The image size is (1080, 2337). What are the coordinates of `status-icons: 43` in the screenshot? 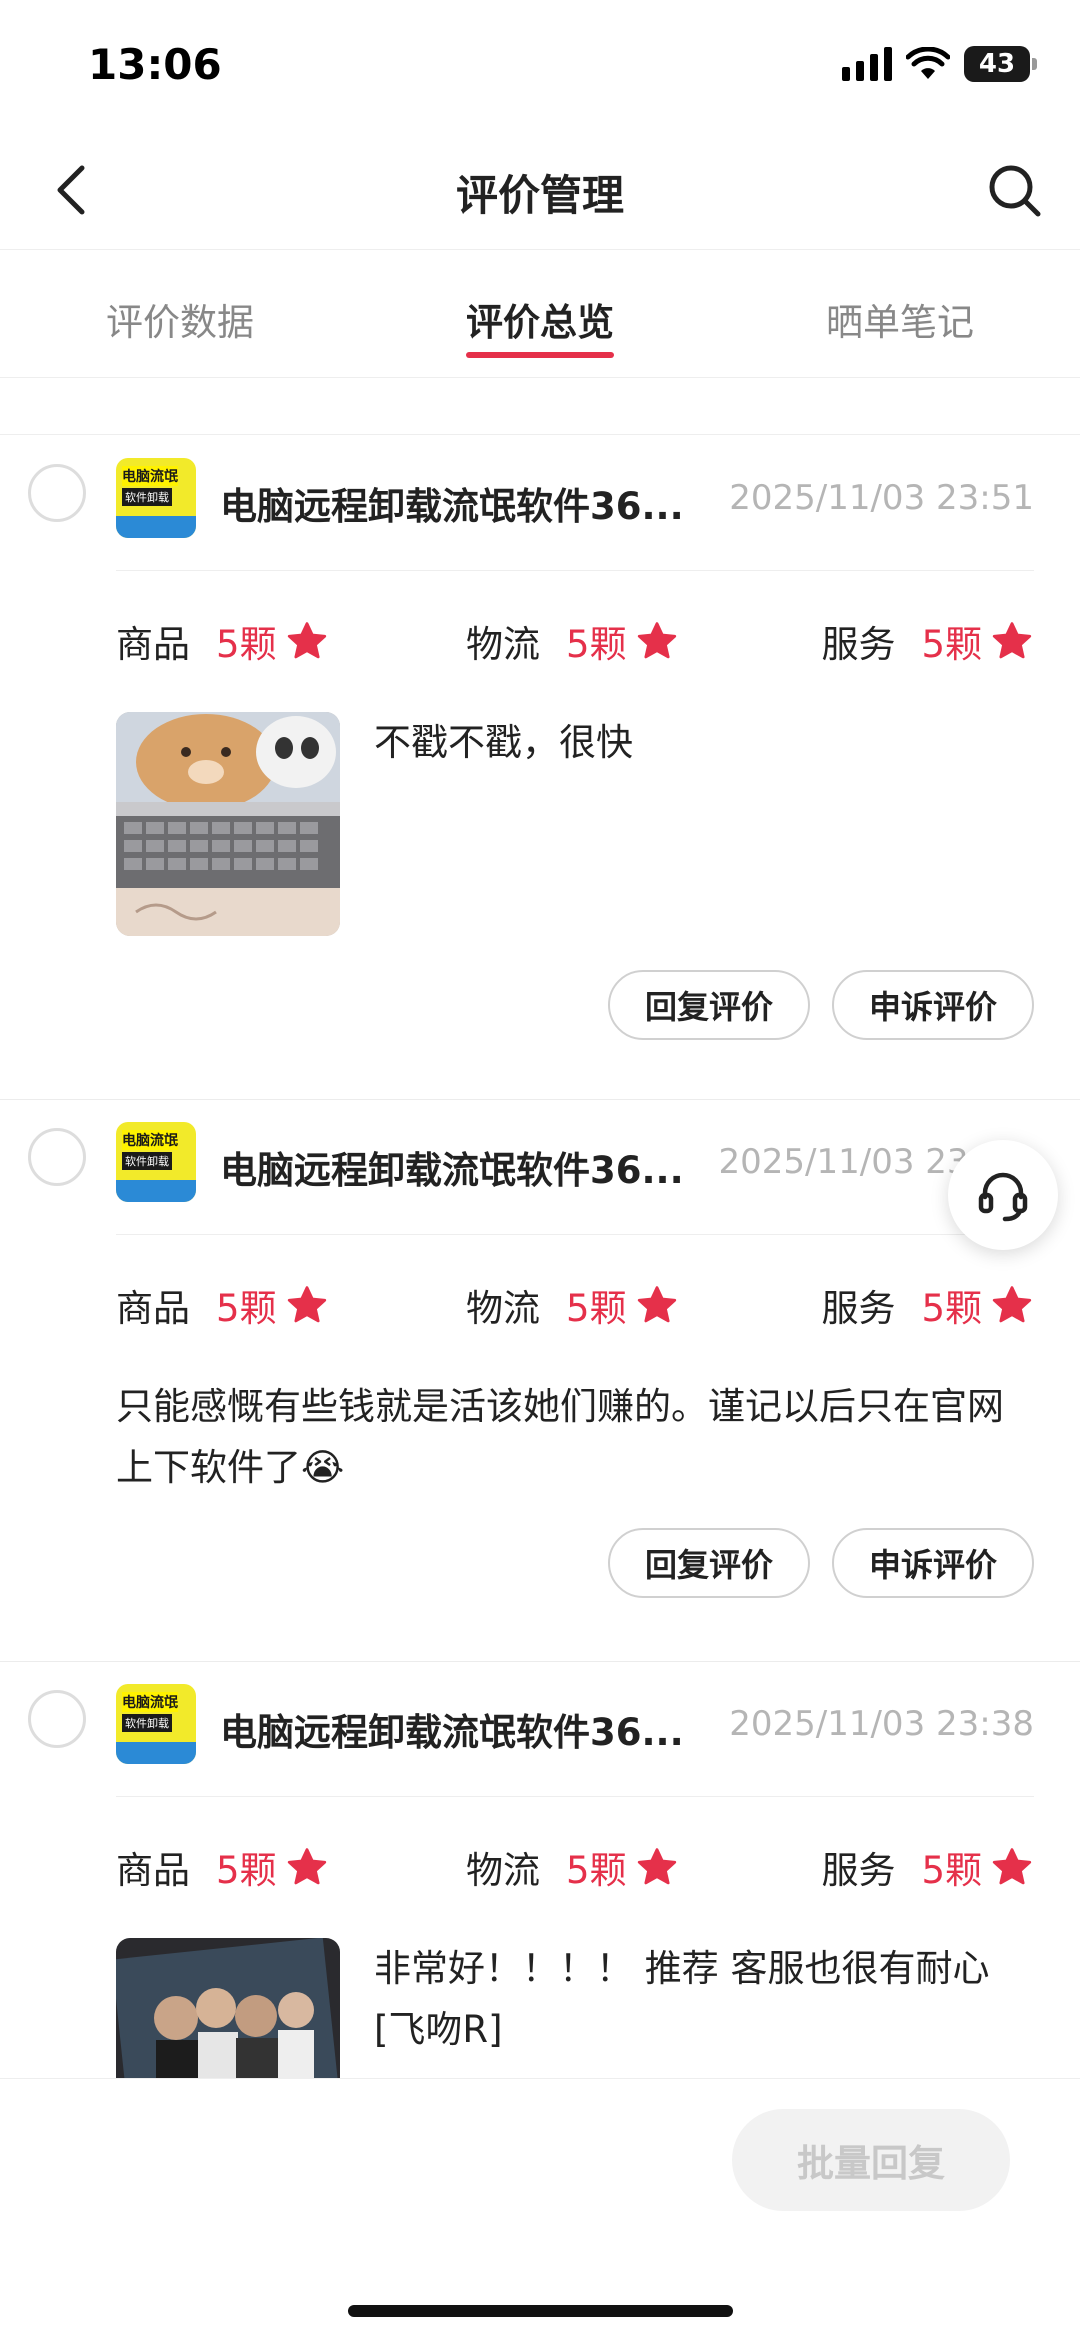 It's located at (939, 64).